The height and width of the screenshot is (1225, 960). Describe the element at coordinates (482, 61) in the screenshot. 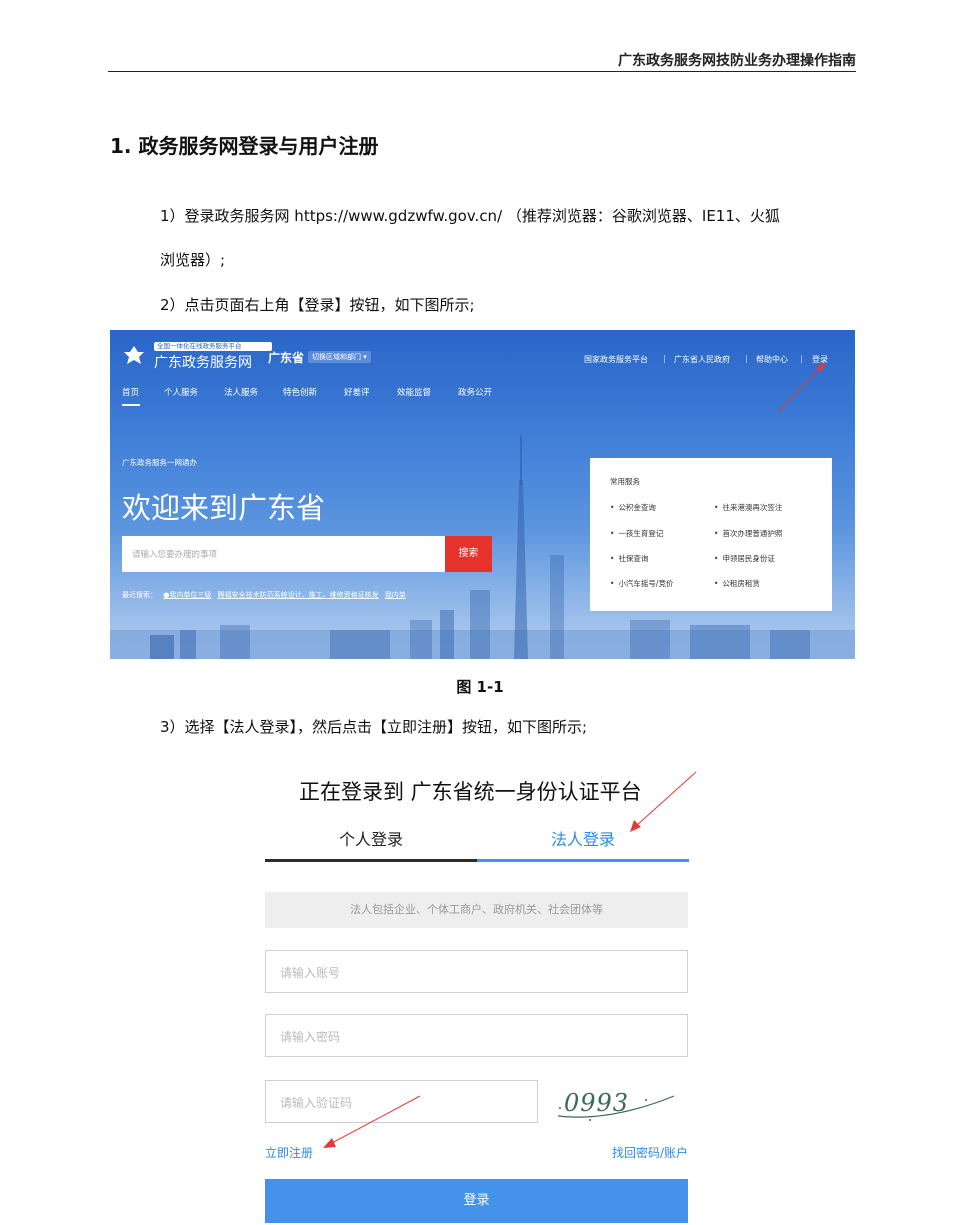

I see `document-header: 广东政务服务网技防业务办理操作指南` at that location.